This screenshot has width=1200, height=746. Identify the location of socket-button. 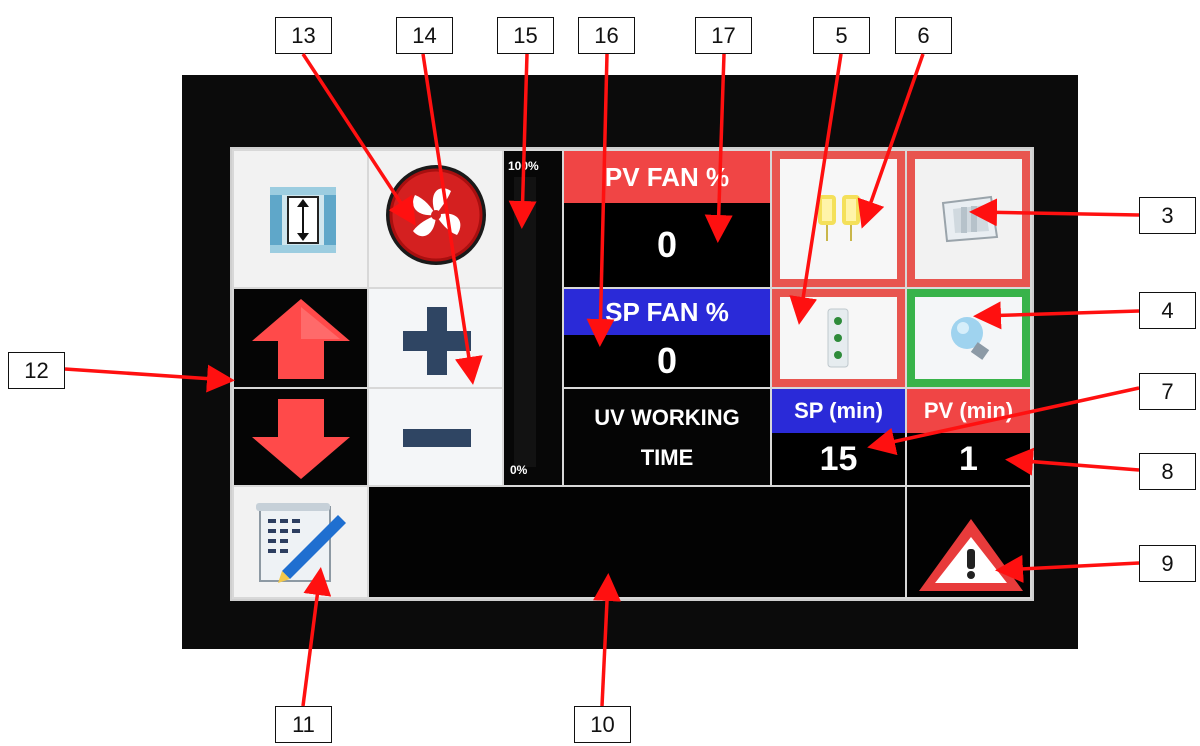
(838, 338).